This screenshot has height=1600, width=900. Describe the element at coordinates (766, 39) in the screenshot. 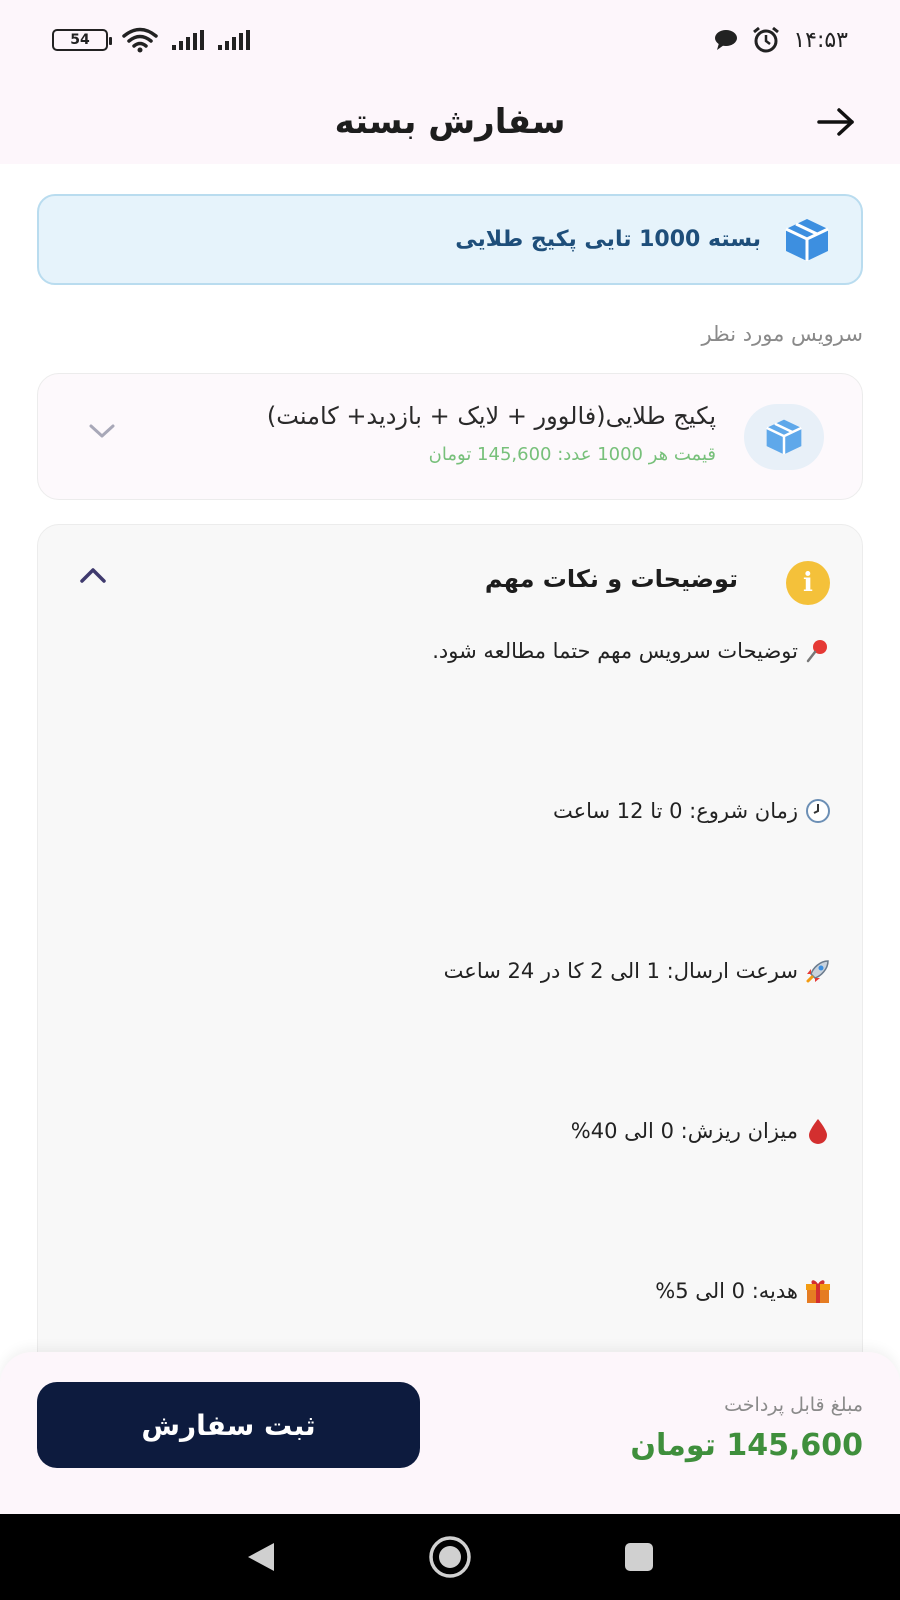

I see `alarm-clock-icon` at that location.